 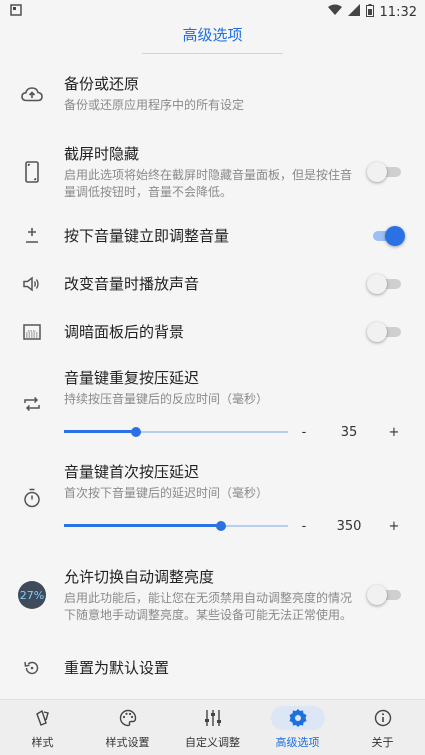 I want to click on brightness-percent-badge: 27%, so click(x=32, y=595).